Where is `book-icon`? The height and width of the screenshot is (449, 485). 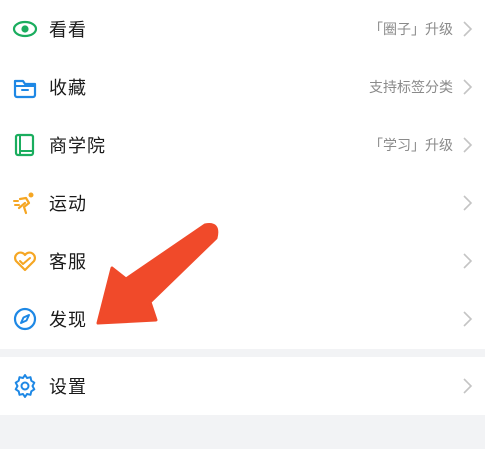
book-icon is located at coordinates (25, 145).